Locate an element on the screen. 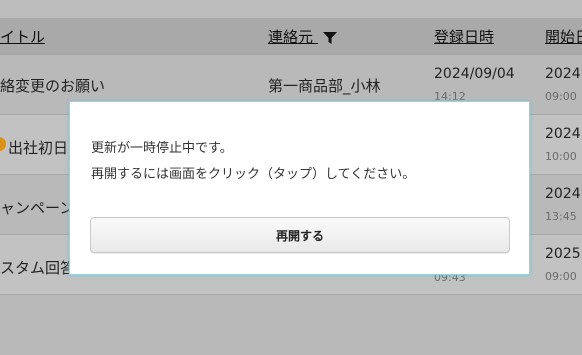 The height and width of the screenshot is (355, 582). row-title: スタム回答 is located at coordinates (37, 267).